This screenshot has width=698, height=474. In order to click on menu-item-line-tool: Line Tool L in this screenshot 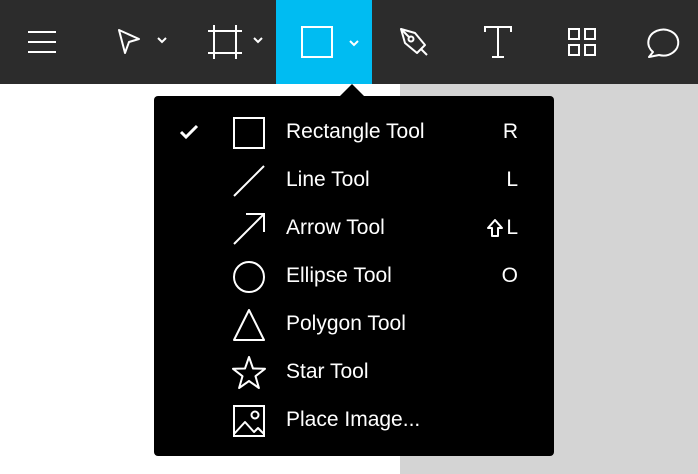, I will do `click(354, 180)`.